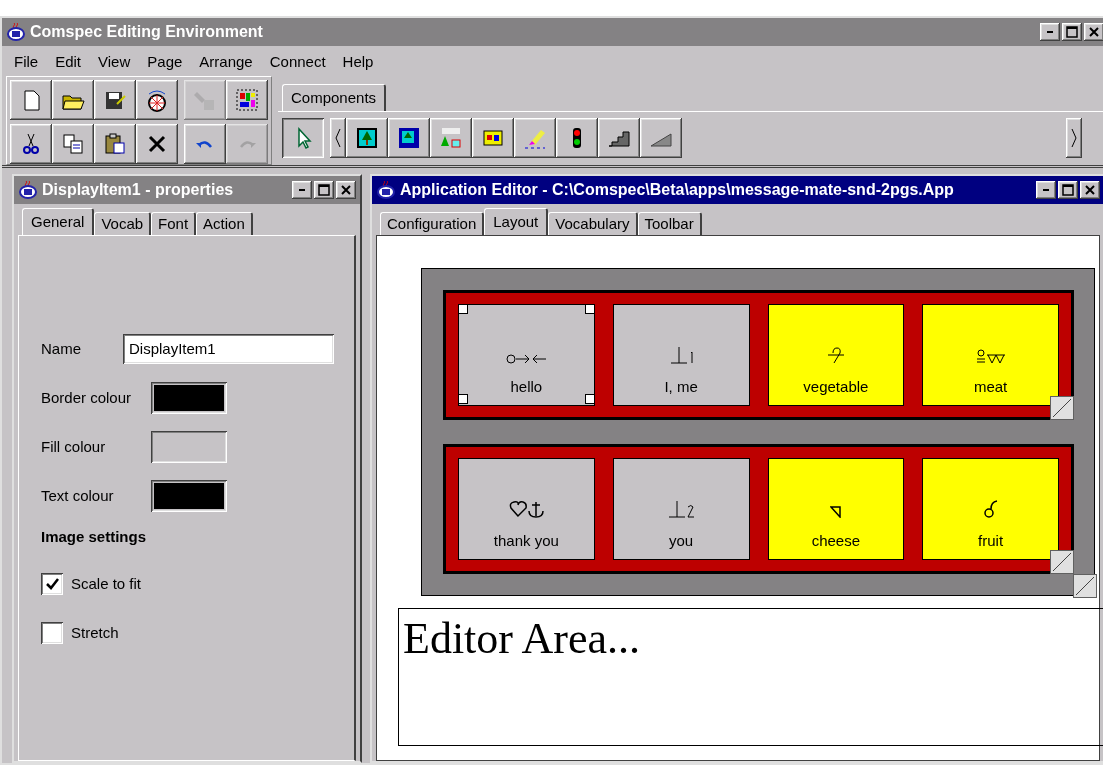 The image size is (1103, 765). I want to click on menu-item: Arrange, so click(226, 61).